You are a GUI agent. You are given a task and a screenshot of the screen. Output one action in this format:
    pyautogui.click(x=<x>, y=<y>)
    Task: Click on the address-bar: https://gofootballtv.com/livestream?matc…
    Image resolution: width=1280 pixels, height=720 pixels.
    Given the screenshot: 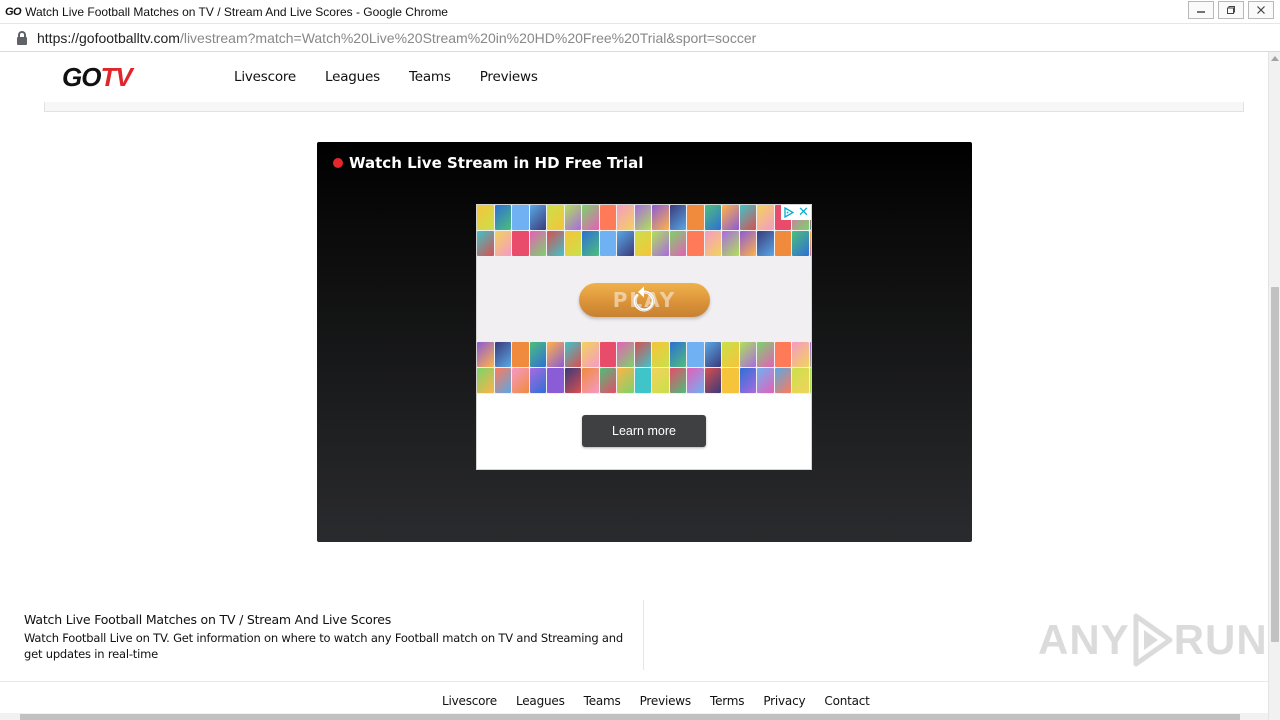 What is the action you would take?
    pyautogui.click(x=640, y=38)
    